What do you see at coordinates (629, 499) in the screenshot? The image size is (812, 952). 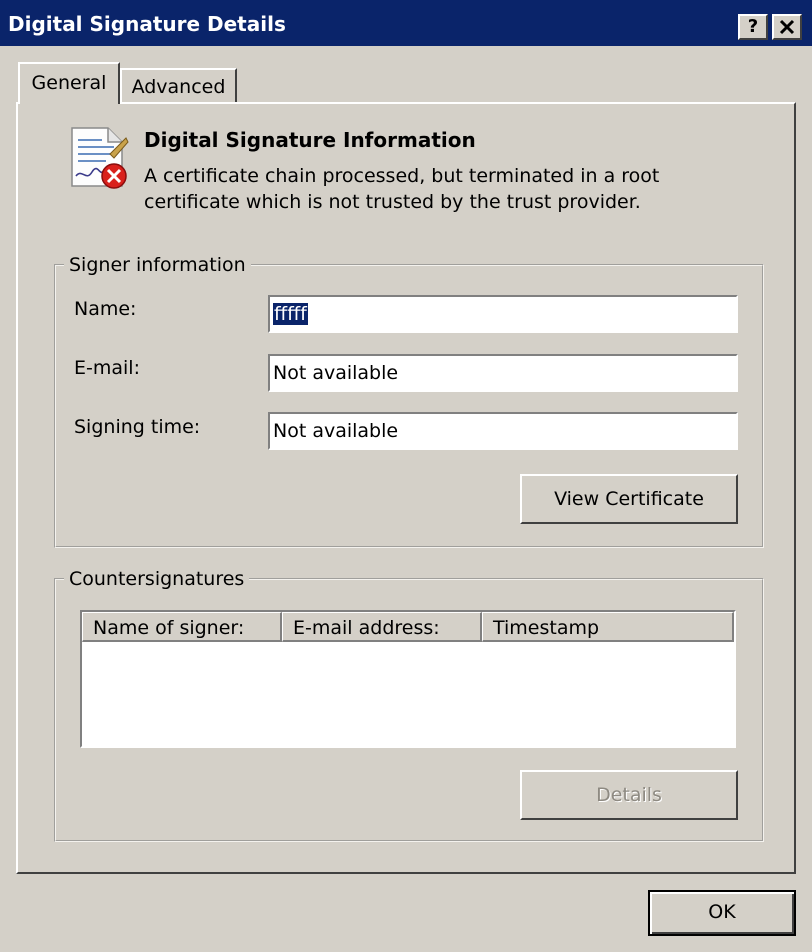 I see `view-certificate-button: View Certificate` at bounding box center [629, 499].